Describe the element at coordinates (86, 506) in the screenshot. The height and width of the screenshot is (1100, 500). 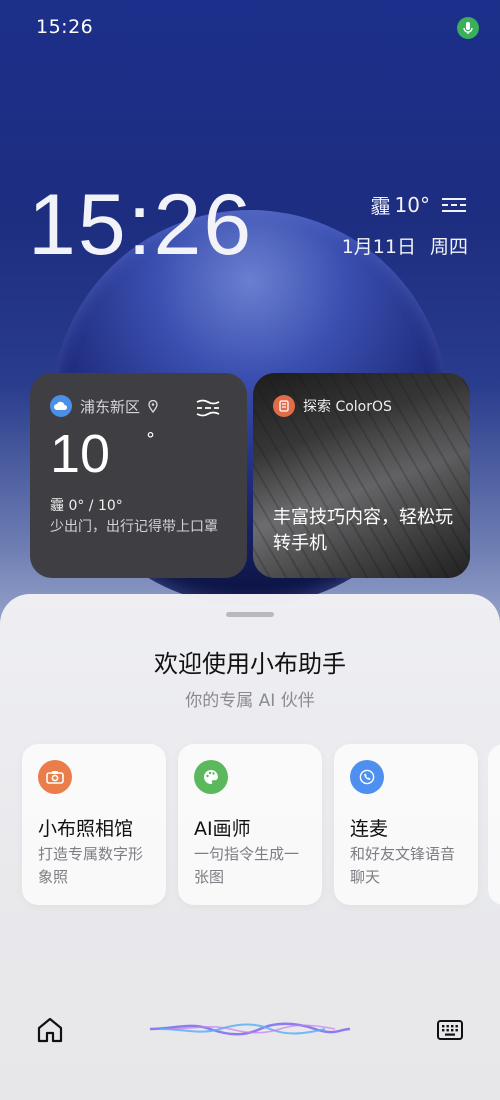
I see `weather-widget-range: 霾 0° / 10°` at that location.